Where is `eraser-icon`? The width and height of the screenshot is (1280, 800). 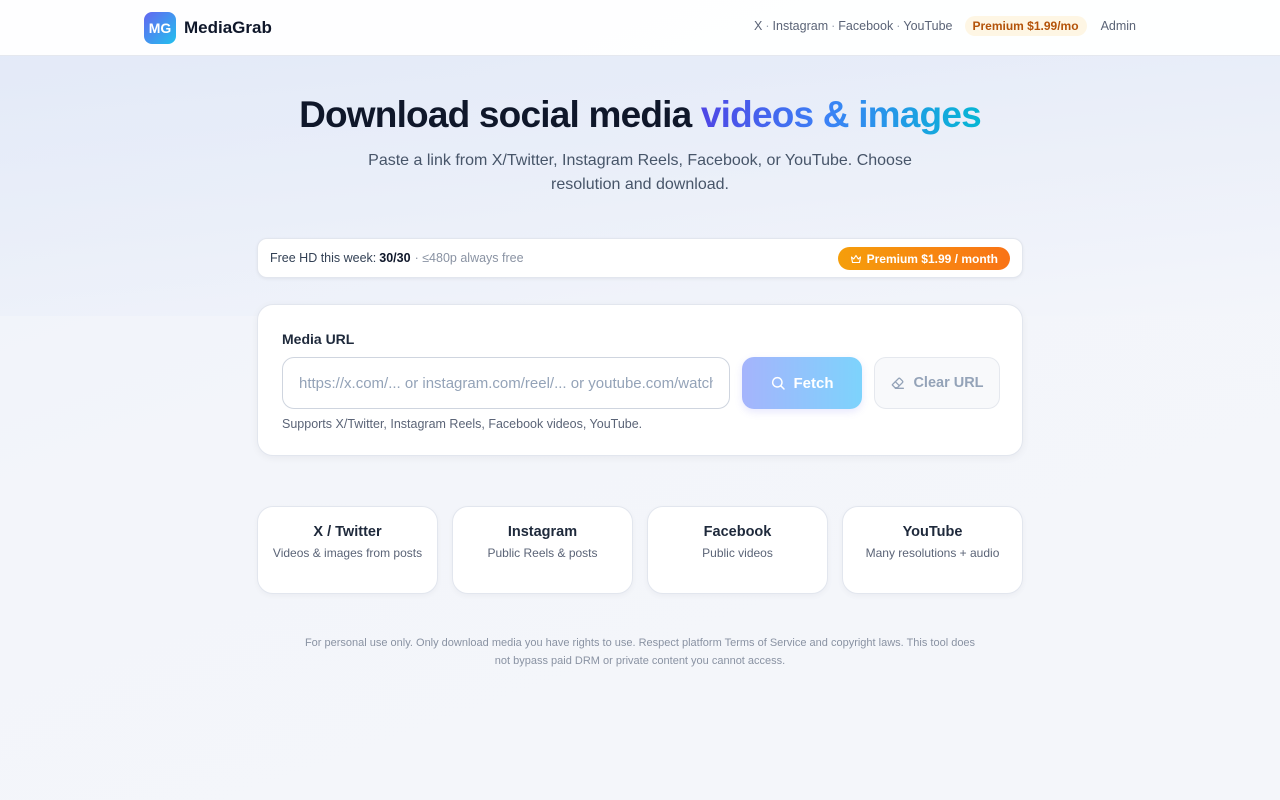 eraser-icon is located at coordinates (898, 383).